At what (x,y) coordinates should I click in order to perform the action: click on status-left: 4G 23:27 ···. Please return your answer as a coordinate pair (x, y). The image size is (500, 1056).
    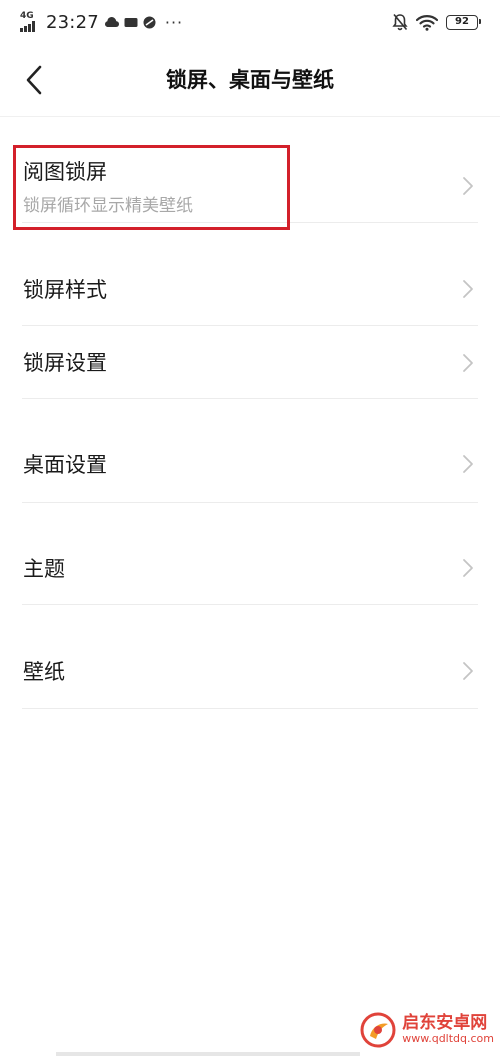
    Looking at the image, I should click on (101, 22).